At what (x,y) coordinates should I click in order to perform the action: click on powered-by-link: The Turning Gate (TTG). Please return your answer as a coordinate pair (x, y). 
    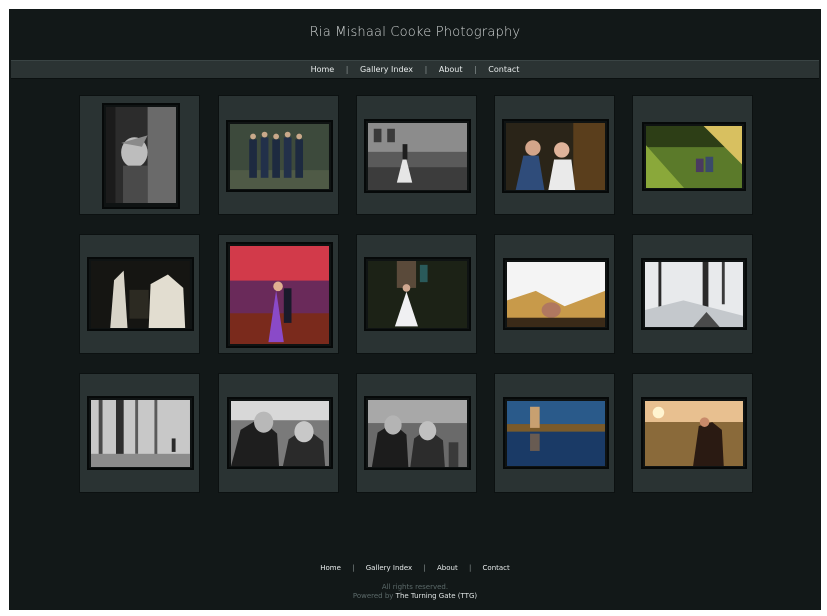
    Looking at the image, I should click on (436, 596).